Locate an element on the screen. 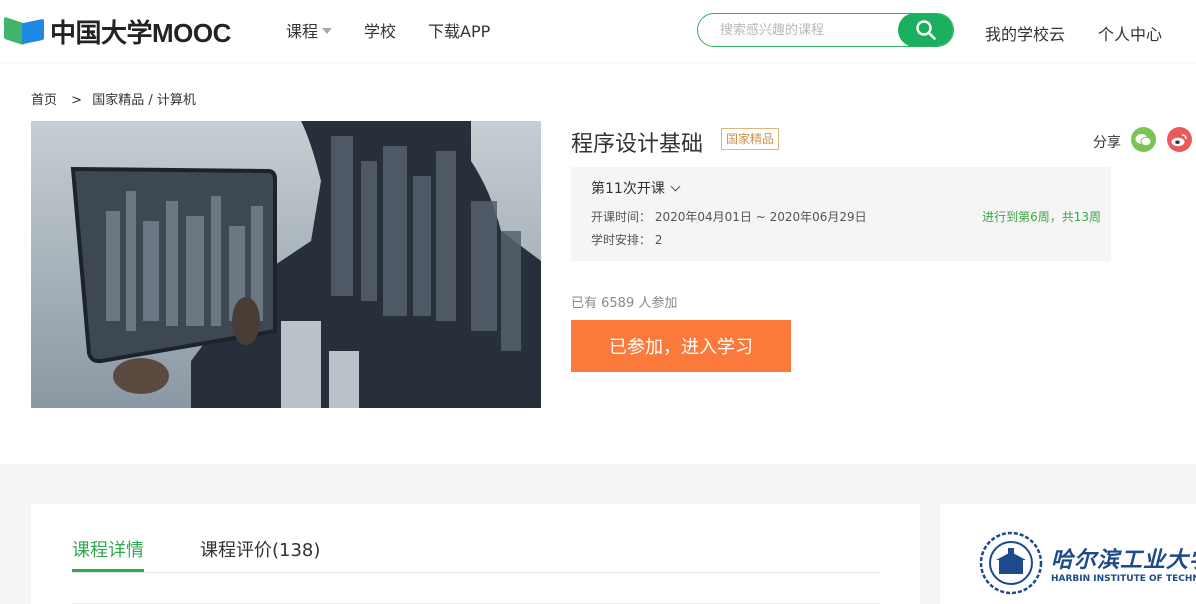 This screenshot has width=1196, height=604. search-box is located at coordinates (825, 30).